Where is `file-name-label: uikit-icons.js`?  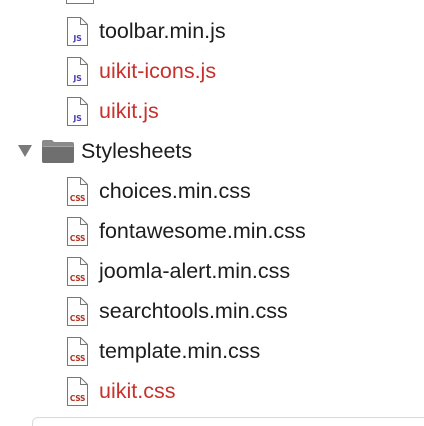
file-name-label: uikit-icons.js is located at coordinates (158, 70).